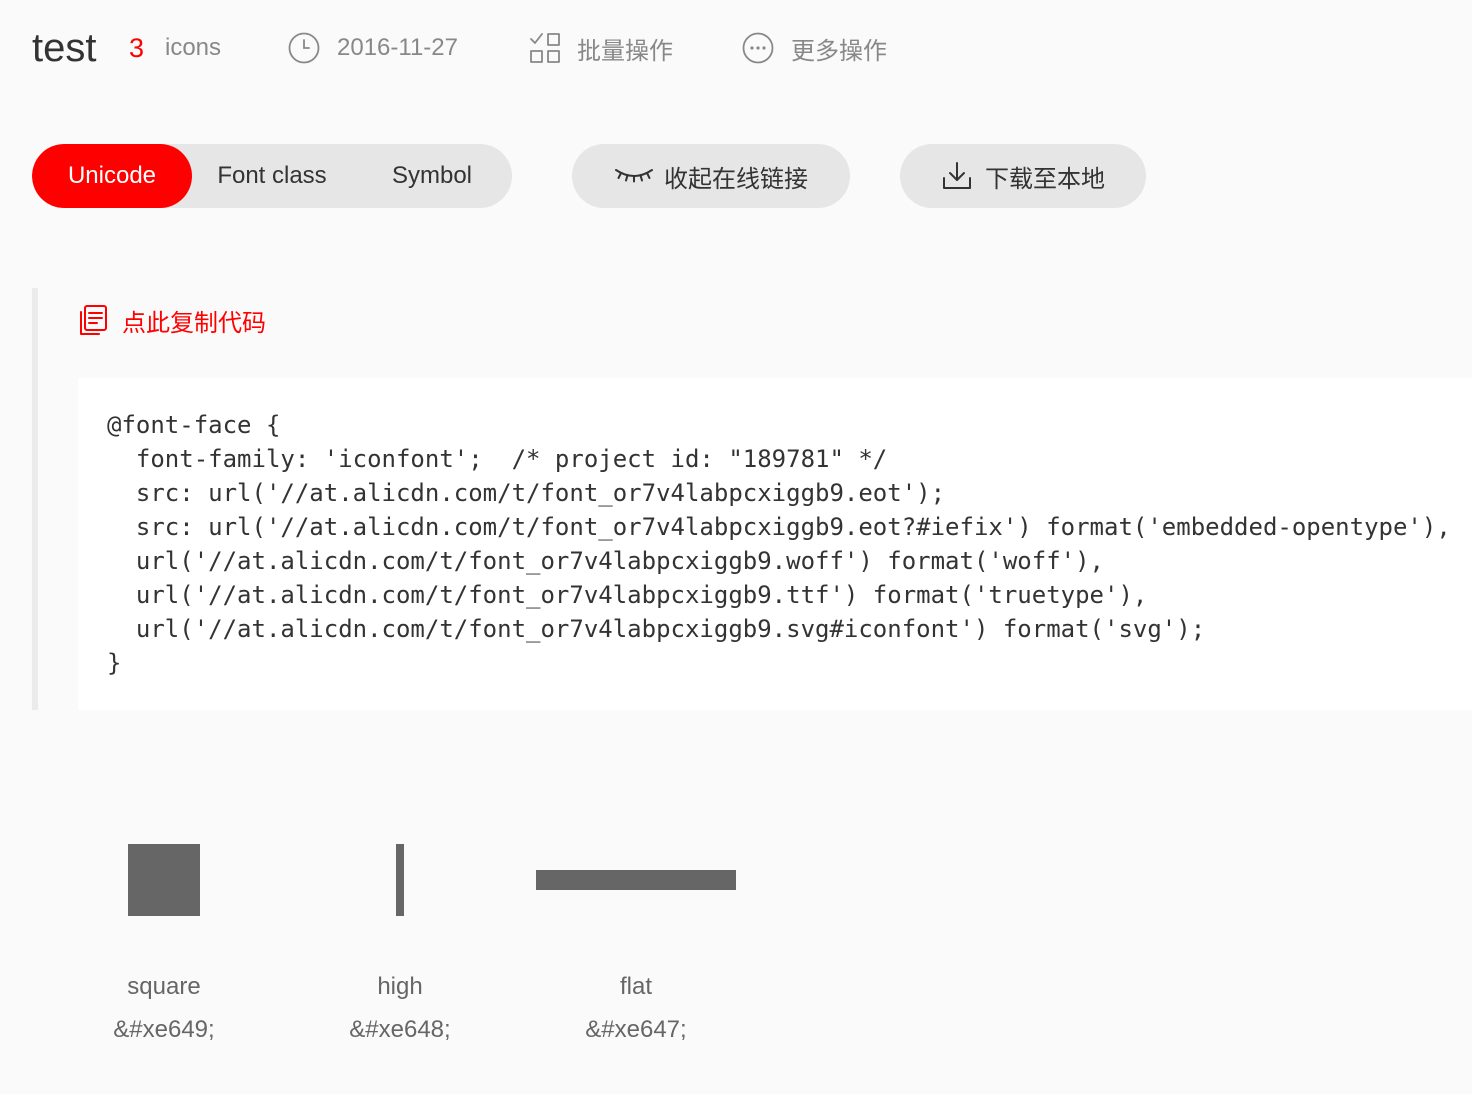 The image size is (1472, 1094). What do you see at coordinates (400, 1029) in the screenshot?
I see `icon-unicode: &#xe648;` at bounding box center [400, 1029].